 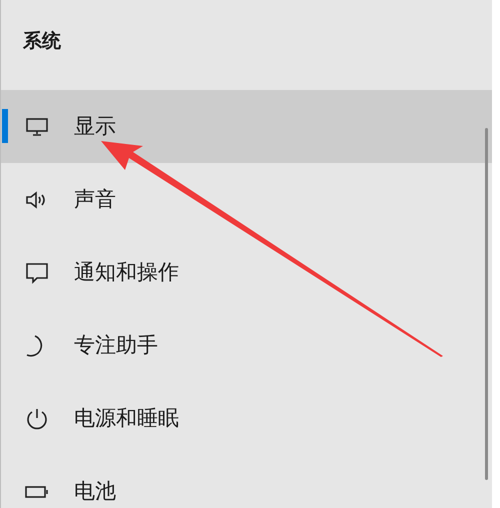 I want to click on message-icon, so click(x=37, y=273).